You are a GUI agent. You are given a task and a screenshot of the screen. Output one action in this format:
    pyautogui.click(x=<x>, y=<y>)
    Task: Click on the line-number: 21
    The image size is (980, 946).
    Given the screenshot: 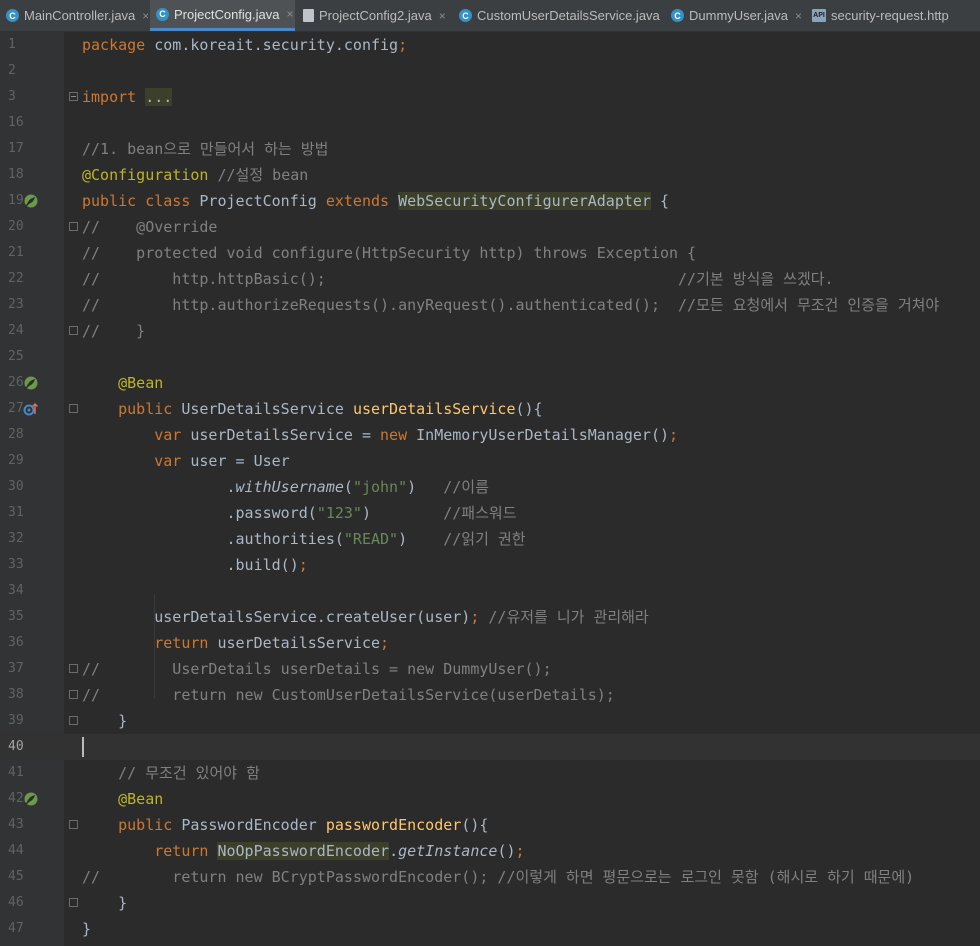 What is the action you would take?
    pyautogui.click(x=16, y=252)
    